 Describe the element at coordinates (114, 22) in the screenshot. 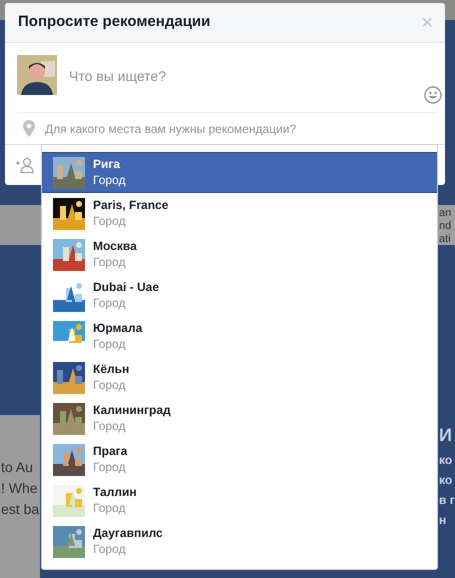

I see `dialog-title: Попросите рекомендации` at that location.